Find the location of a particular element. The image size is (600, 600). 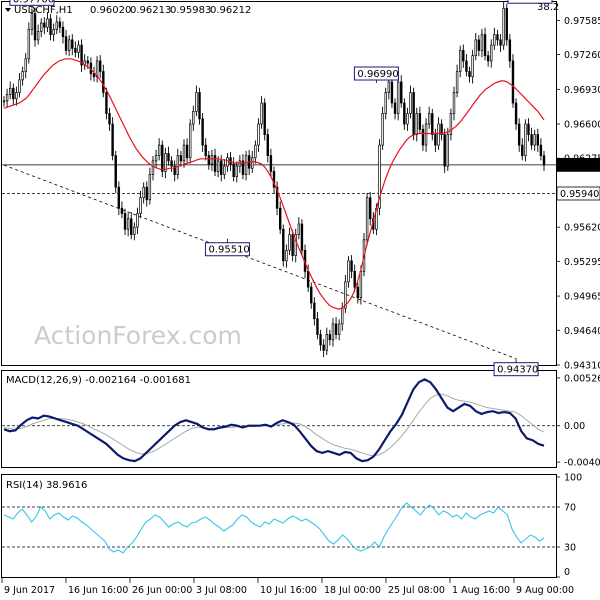

dropdown-triangle-icon is located at coordinates (8, 10).